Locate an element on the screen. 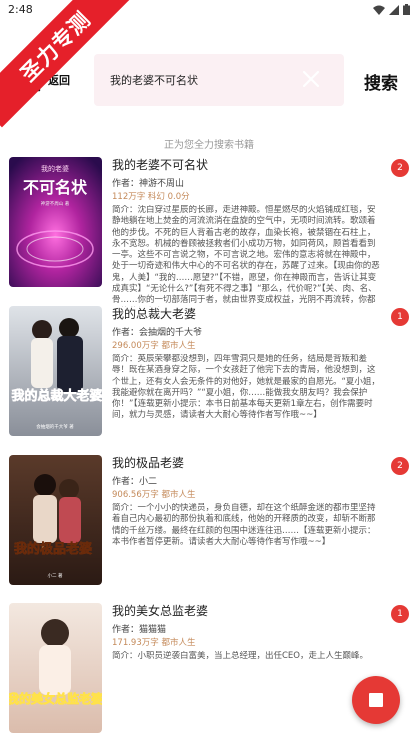 Image resolution: width=418 pixels, height=743 pixels. battery-icon is located at coordinates (406, 9).